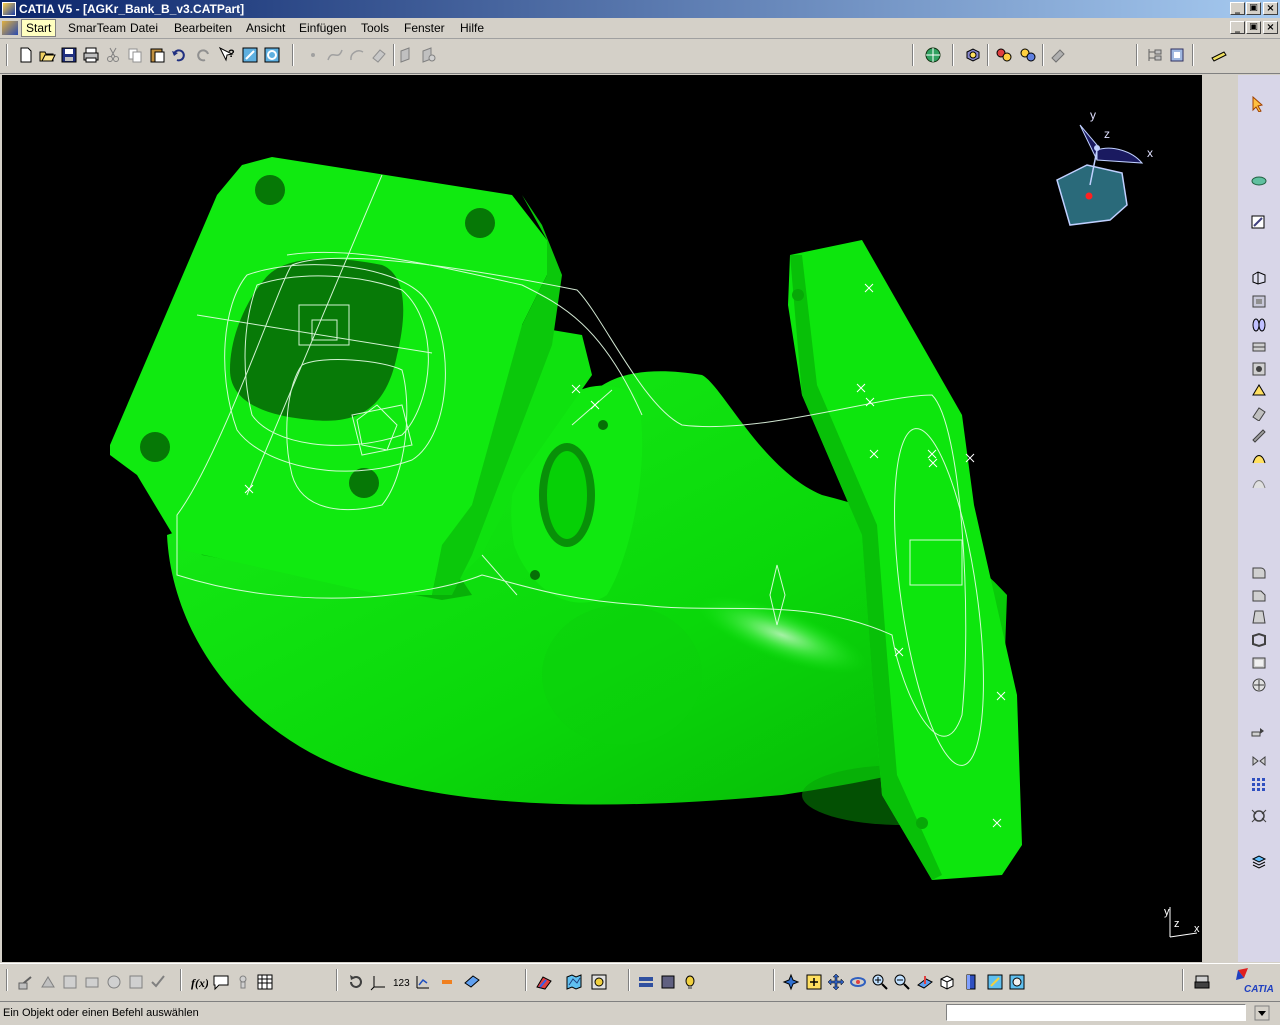 The image size is (1280, 1025). I want to click on undo-icon, so click(179, 55).